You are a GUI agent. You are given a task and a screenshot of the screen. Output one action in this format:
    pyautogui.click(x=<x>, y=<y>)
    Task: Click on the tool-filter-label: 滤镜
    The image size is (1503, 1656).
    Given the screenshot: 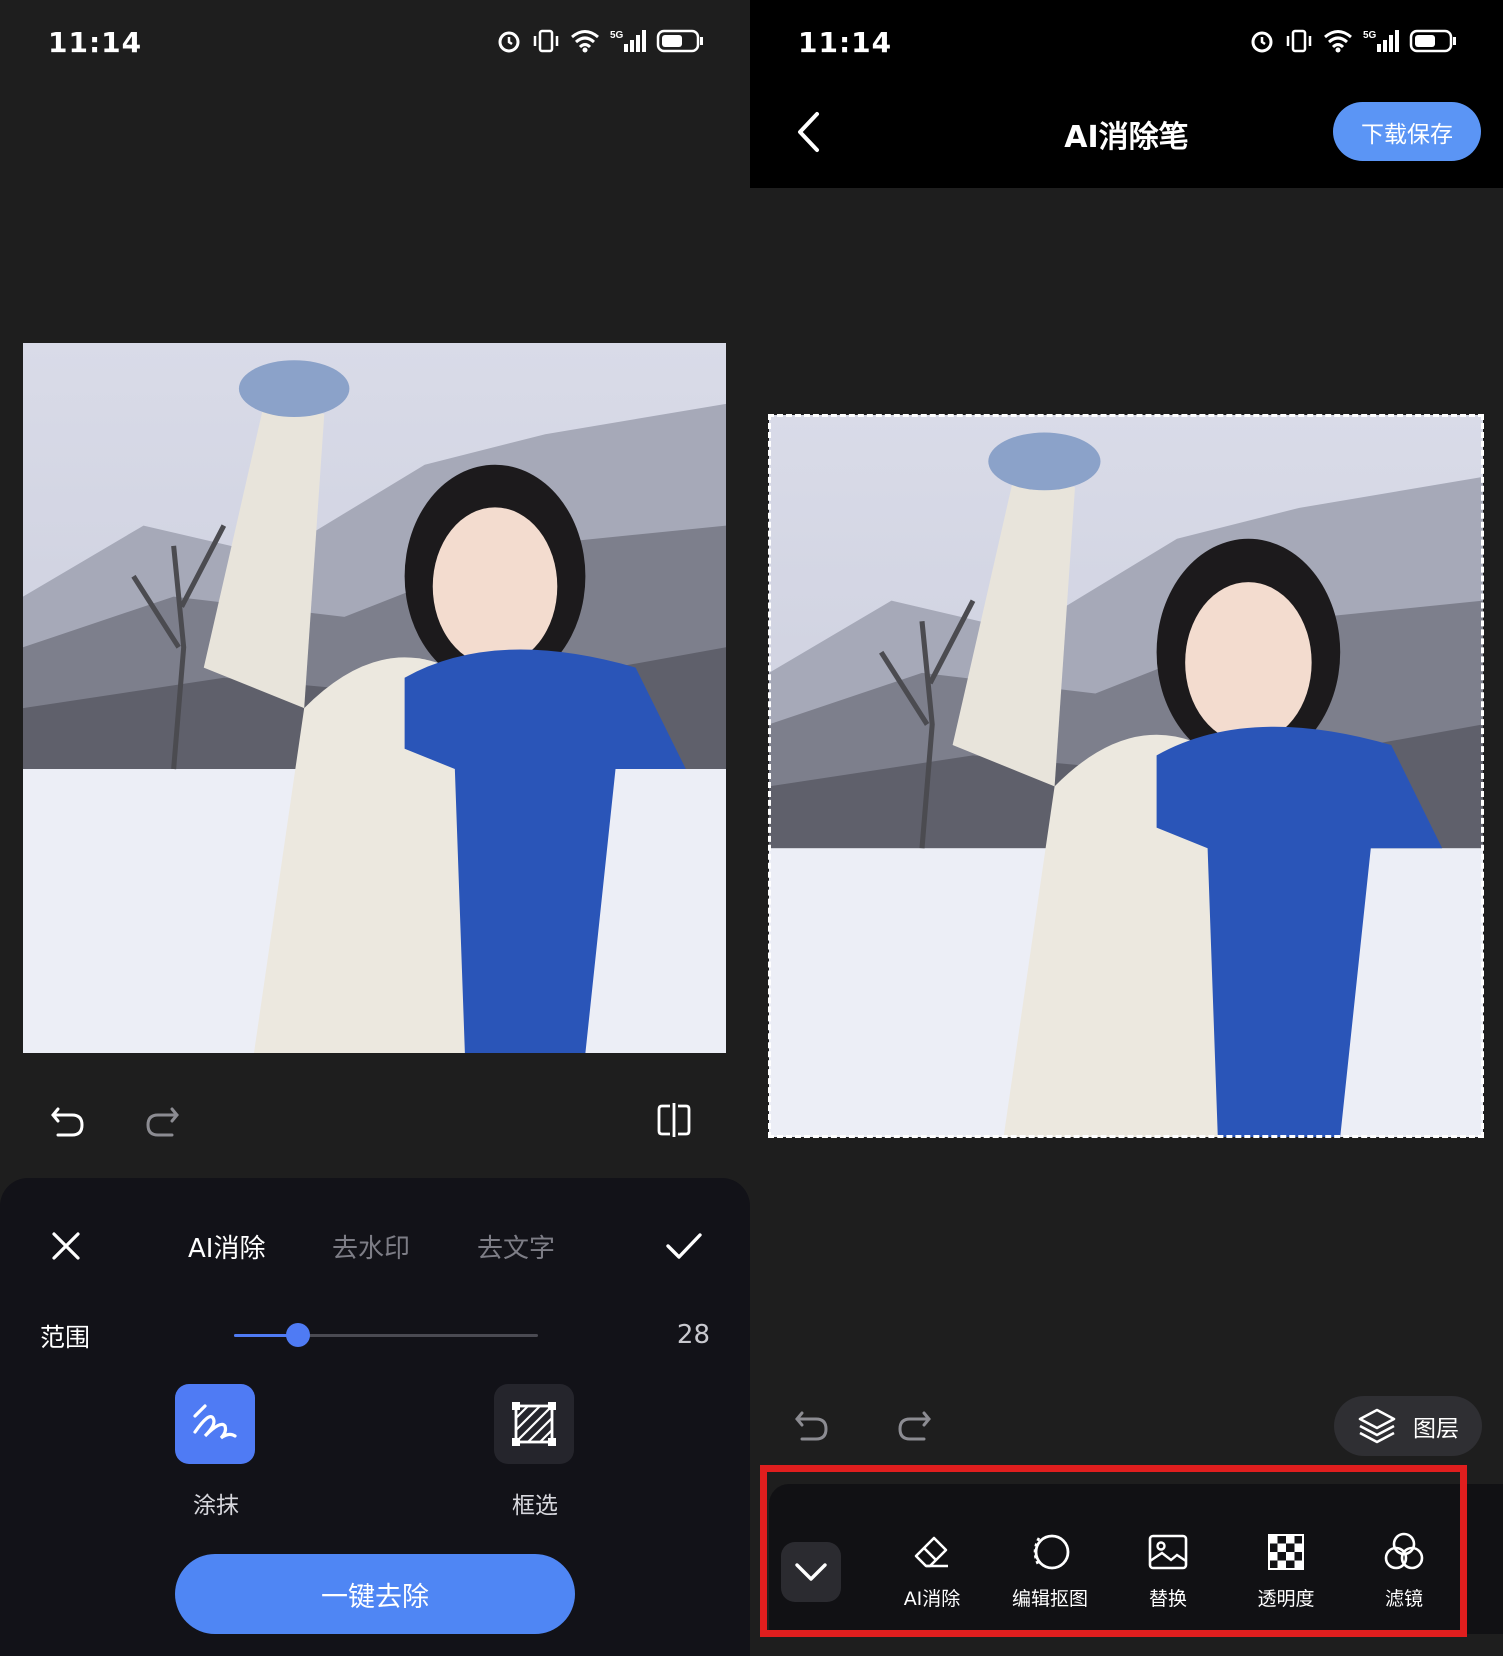 What is the action you would take?
    pyautogui.click(x=1403, y=1599)
    